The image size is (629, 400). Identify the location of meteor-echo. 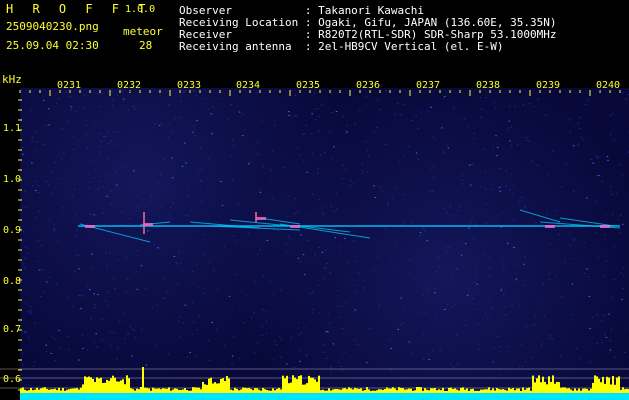
(540, 216).